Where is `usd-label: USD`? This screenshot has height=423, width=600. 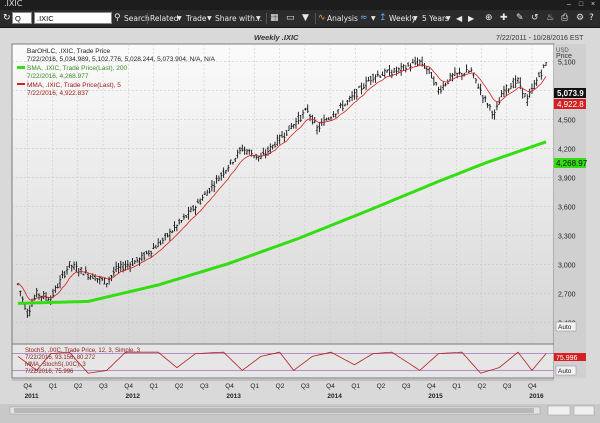 usd-label: USD is located at coordinates (562, 51).